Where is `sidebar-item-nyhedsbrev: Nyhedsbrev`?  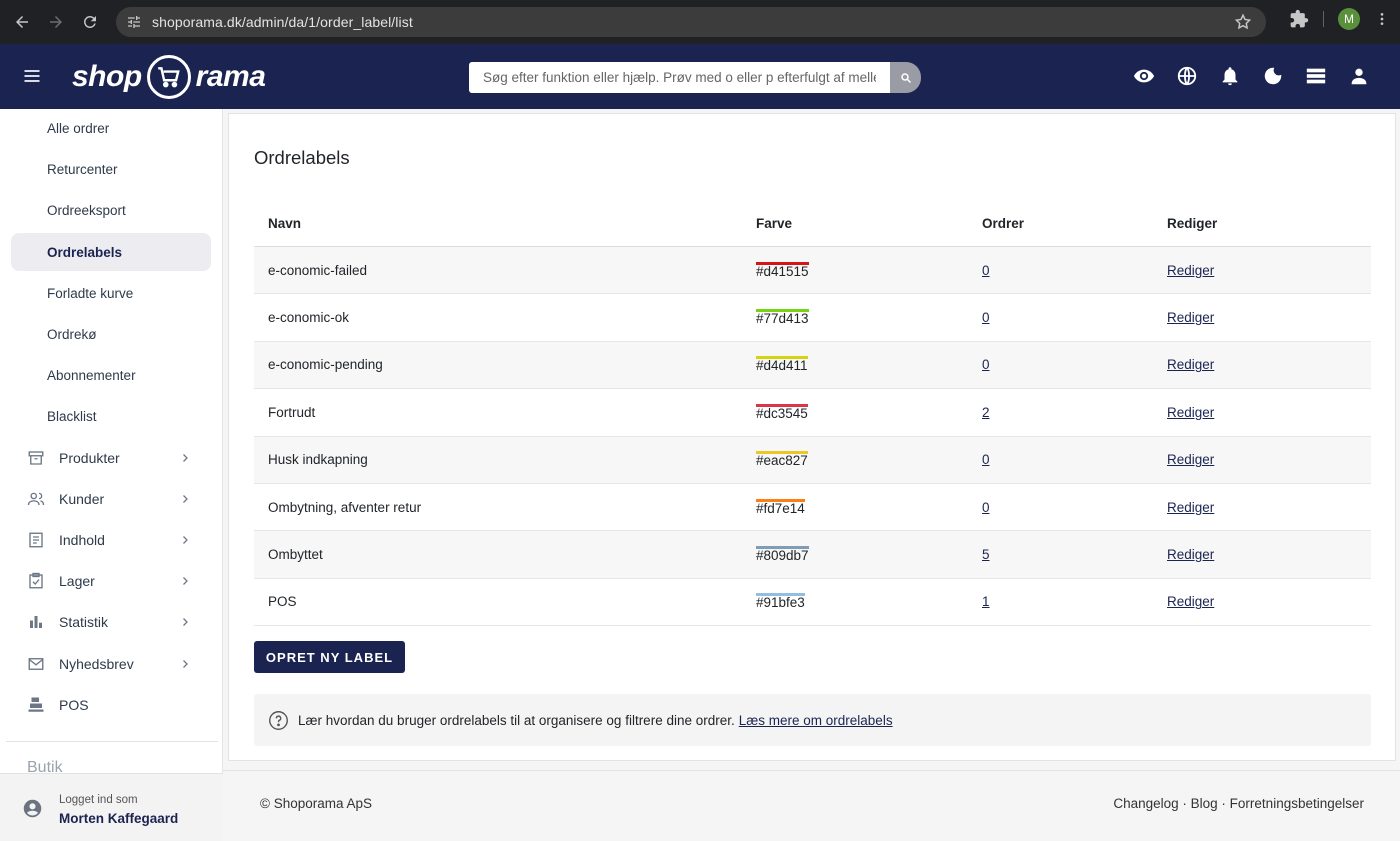 sidebar-item-nyhedsbrev: Nyhedsbrev is located at coordinates (112, 664).